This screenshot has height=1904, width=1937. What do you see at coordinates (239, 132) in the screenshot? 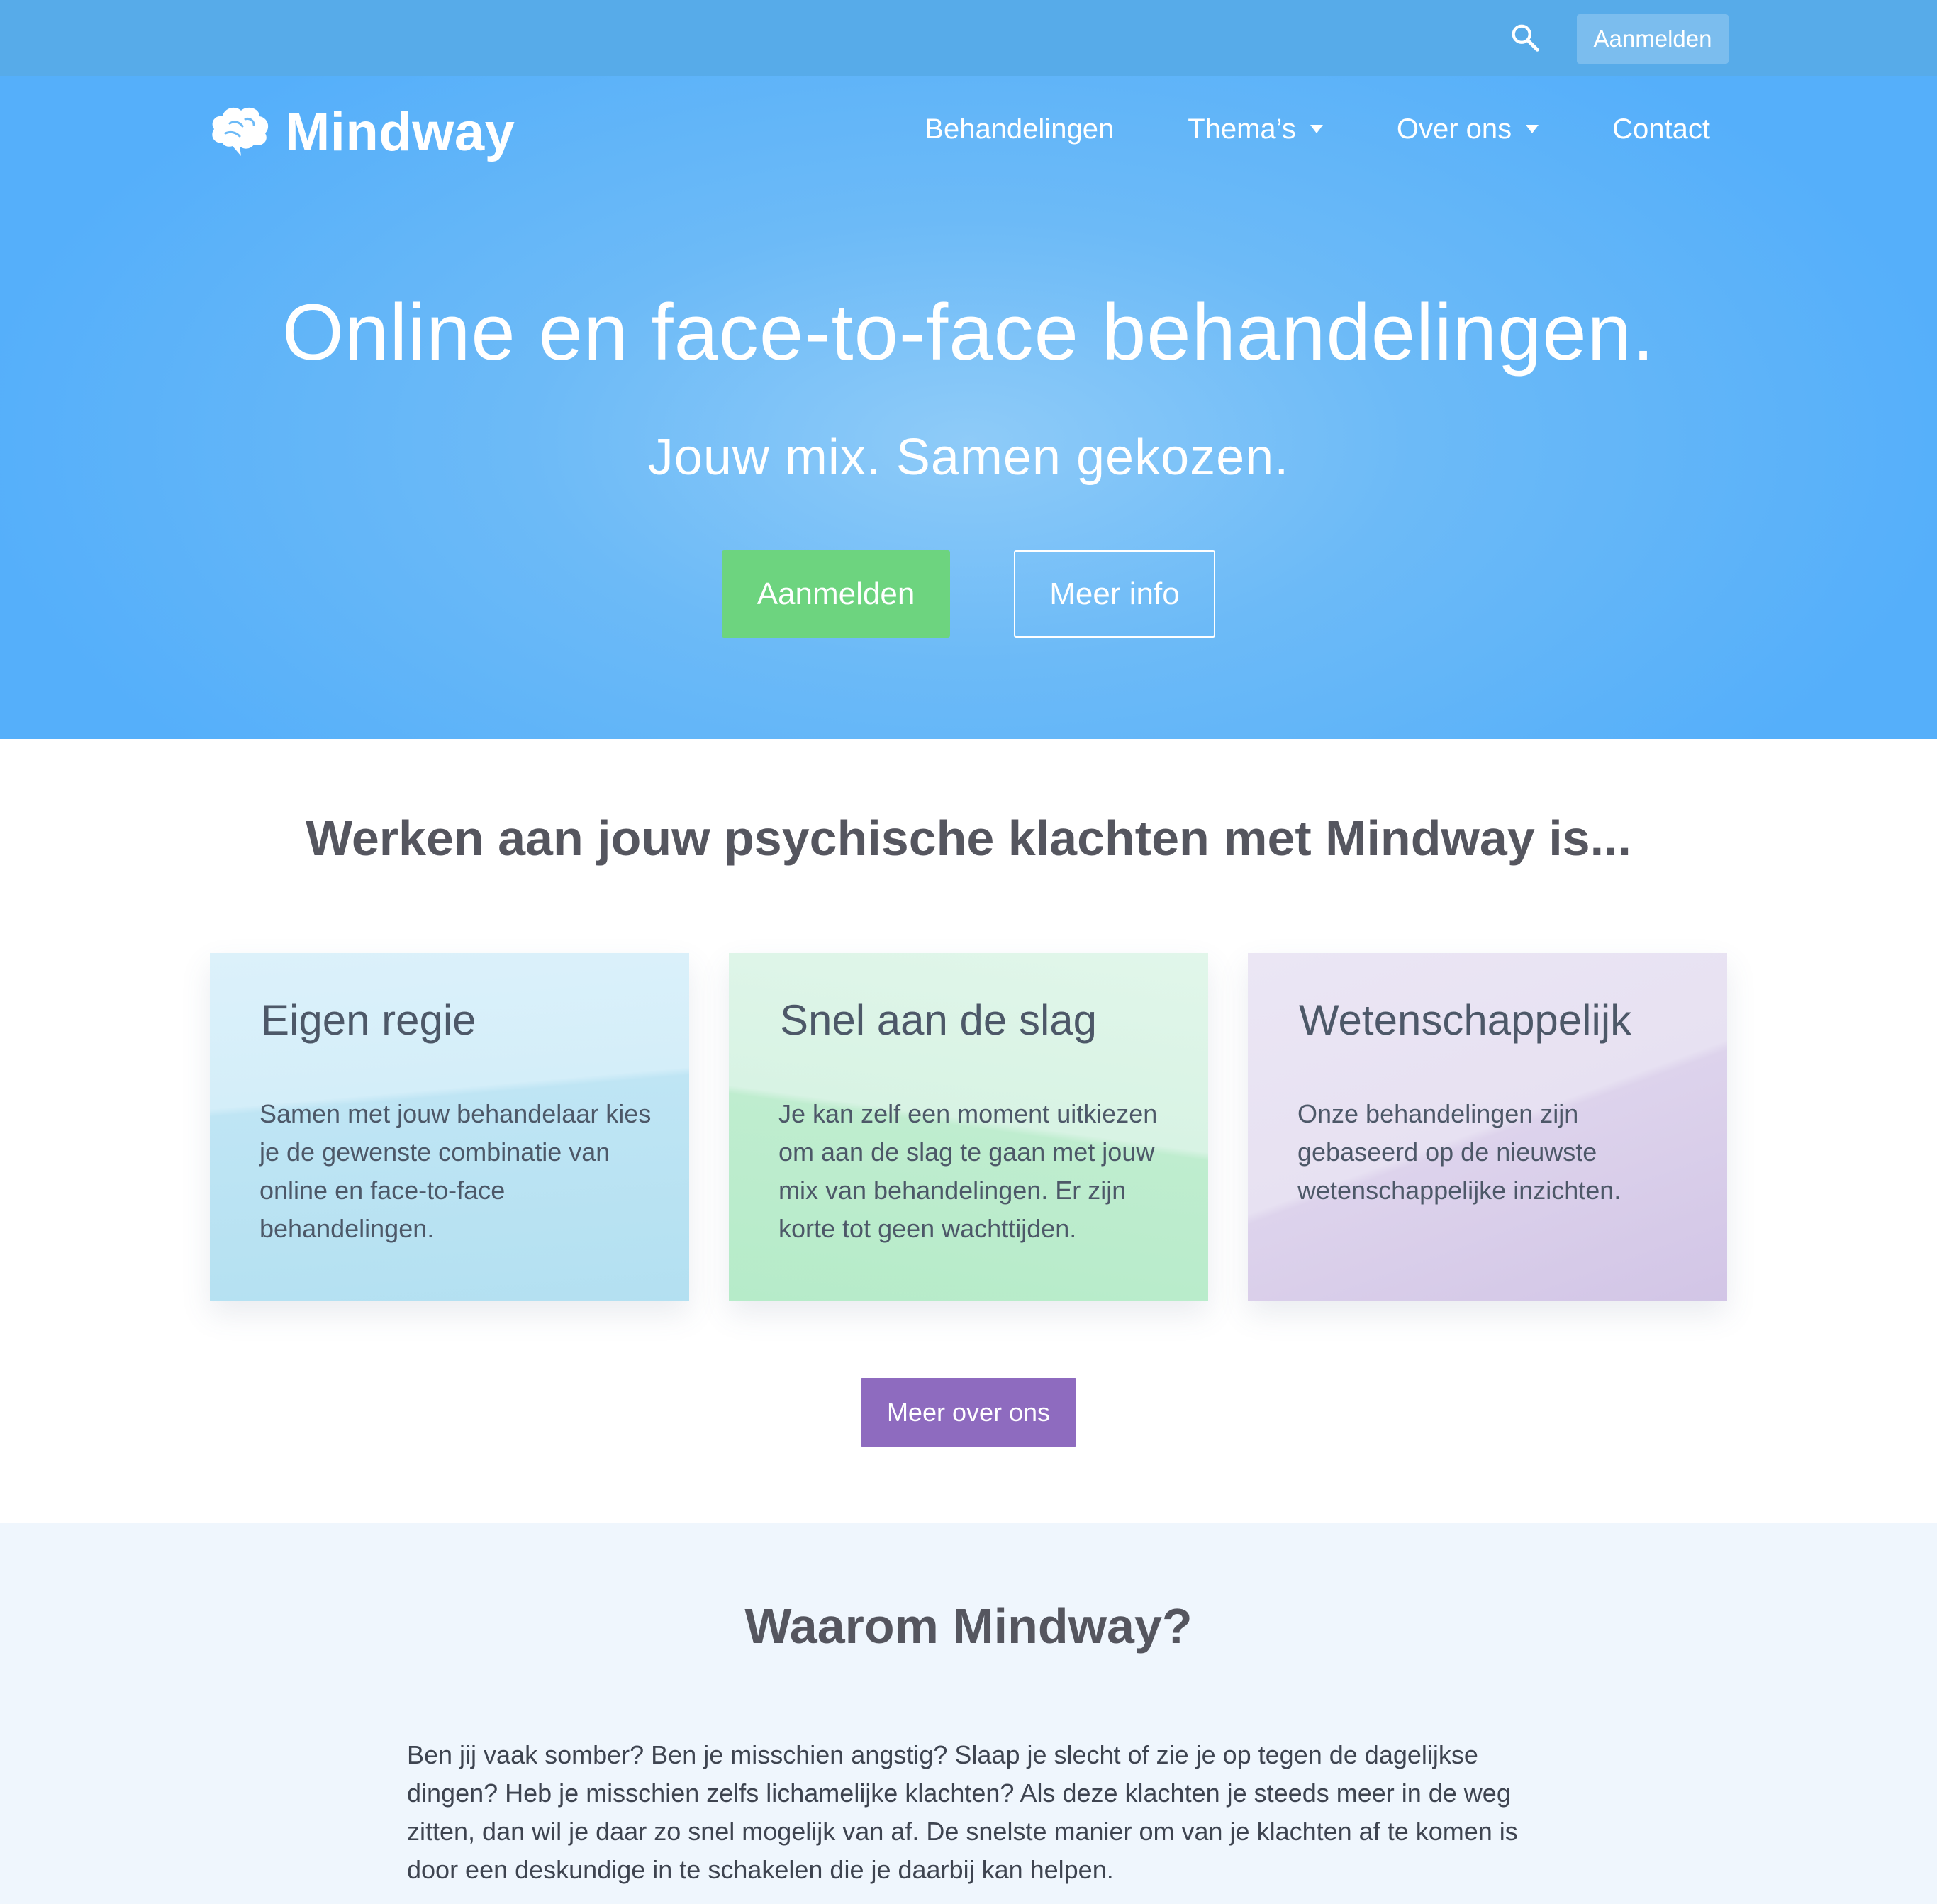
I see `brain-icon` at bounding box center [239, 132].